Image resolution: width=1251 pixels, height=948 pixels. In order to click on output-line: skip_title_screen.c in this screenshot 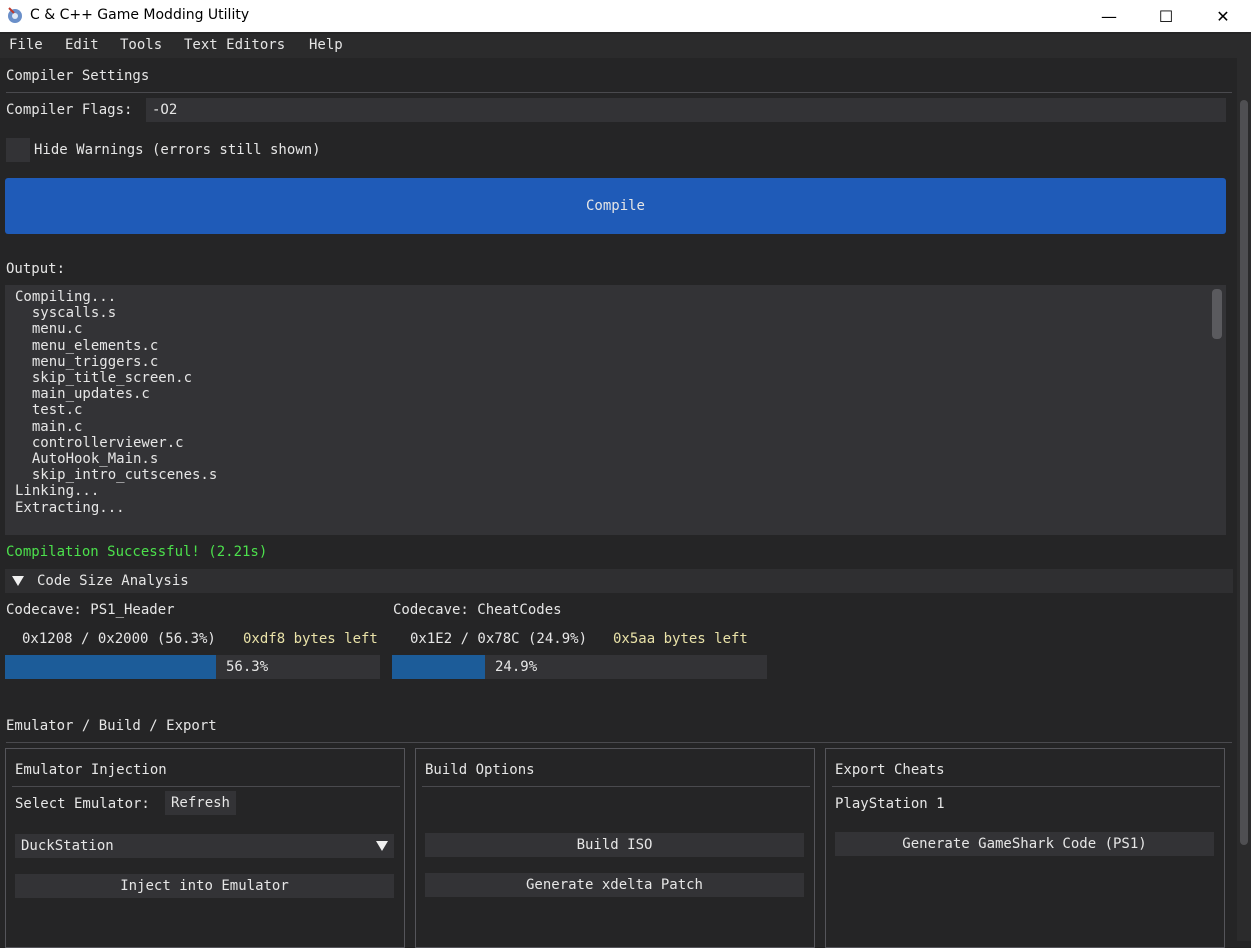, I will do `click(104, 378)`.